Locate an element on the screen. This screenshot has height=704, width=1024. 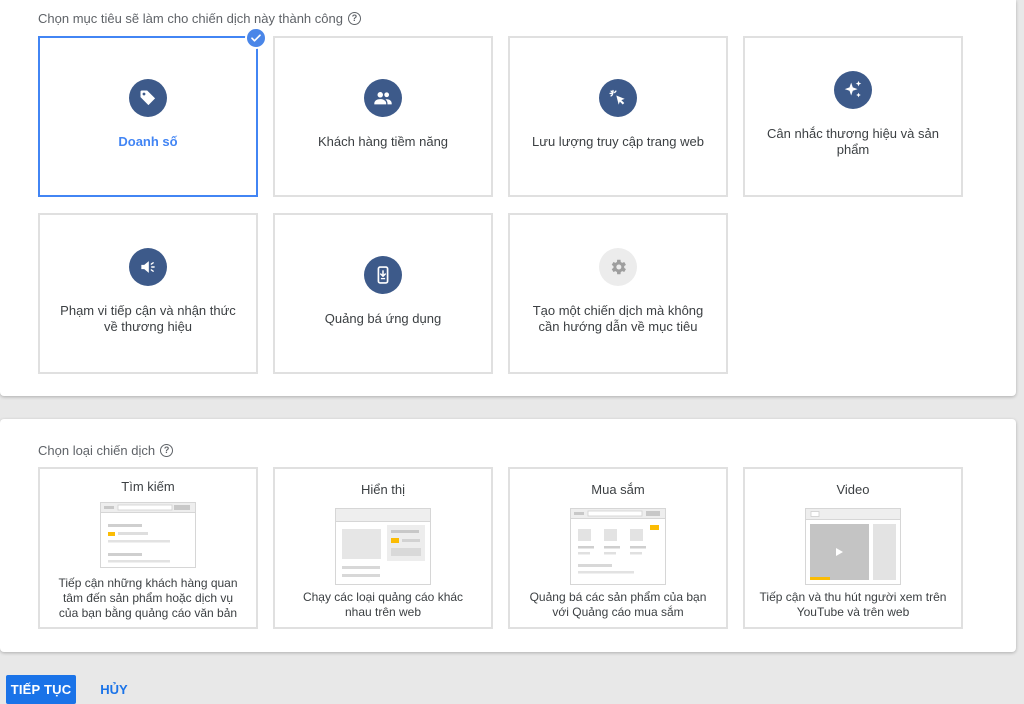
display-illustration-icon is located at coordinates (383, 549).